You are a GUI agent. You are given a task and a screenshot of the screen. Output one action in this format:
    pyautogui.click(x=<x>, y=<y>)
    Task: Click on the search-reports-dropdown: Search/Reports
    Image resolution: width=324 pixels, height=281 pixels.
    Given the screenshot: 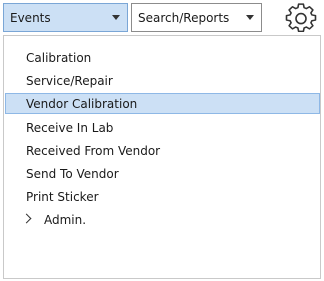 What is the action you would take?
    pyautogui.click(x=196, y=17)
    